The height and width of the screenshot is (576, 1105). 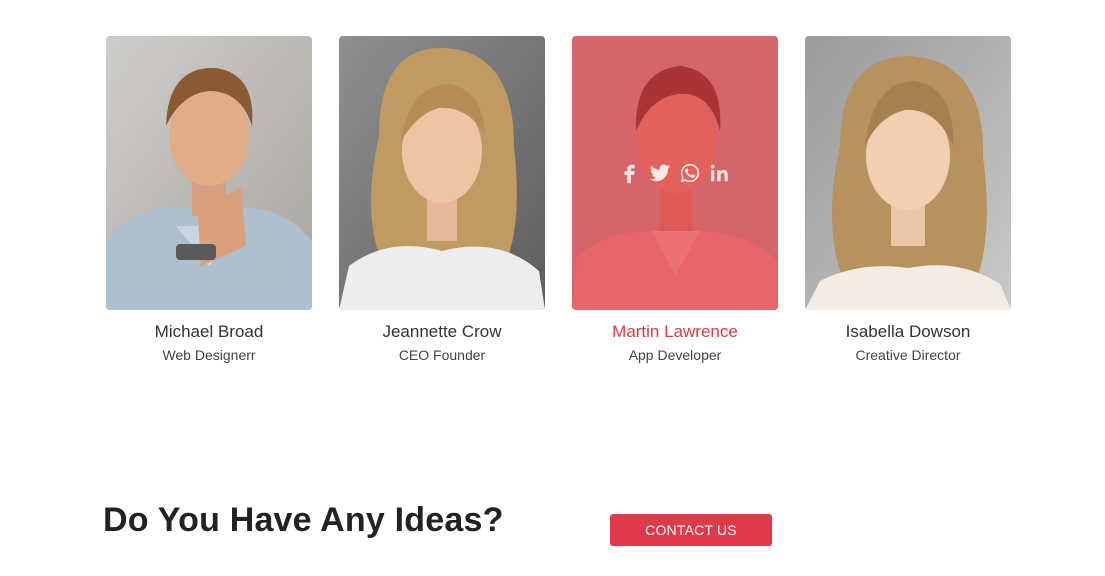 I want to click on team-member-card: Michael Broad Web Designerr, so click(x=209, y=200).